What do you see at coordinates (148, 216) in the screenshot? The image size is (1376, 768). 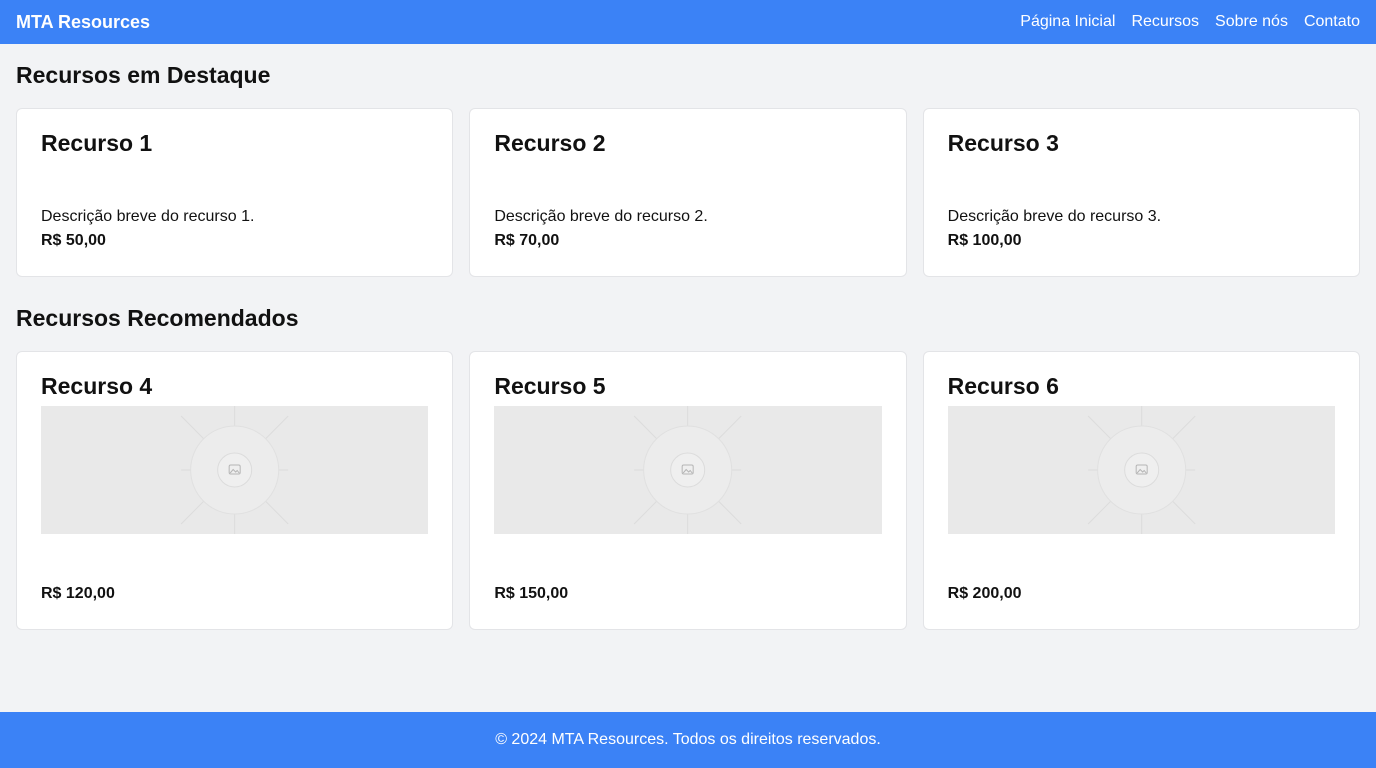 I see `resource-description: Descrição breve do recurso 1.` at bounding box center [148, 216].